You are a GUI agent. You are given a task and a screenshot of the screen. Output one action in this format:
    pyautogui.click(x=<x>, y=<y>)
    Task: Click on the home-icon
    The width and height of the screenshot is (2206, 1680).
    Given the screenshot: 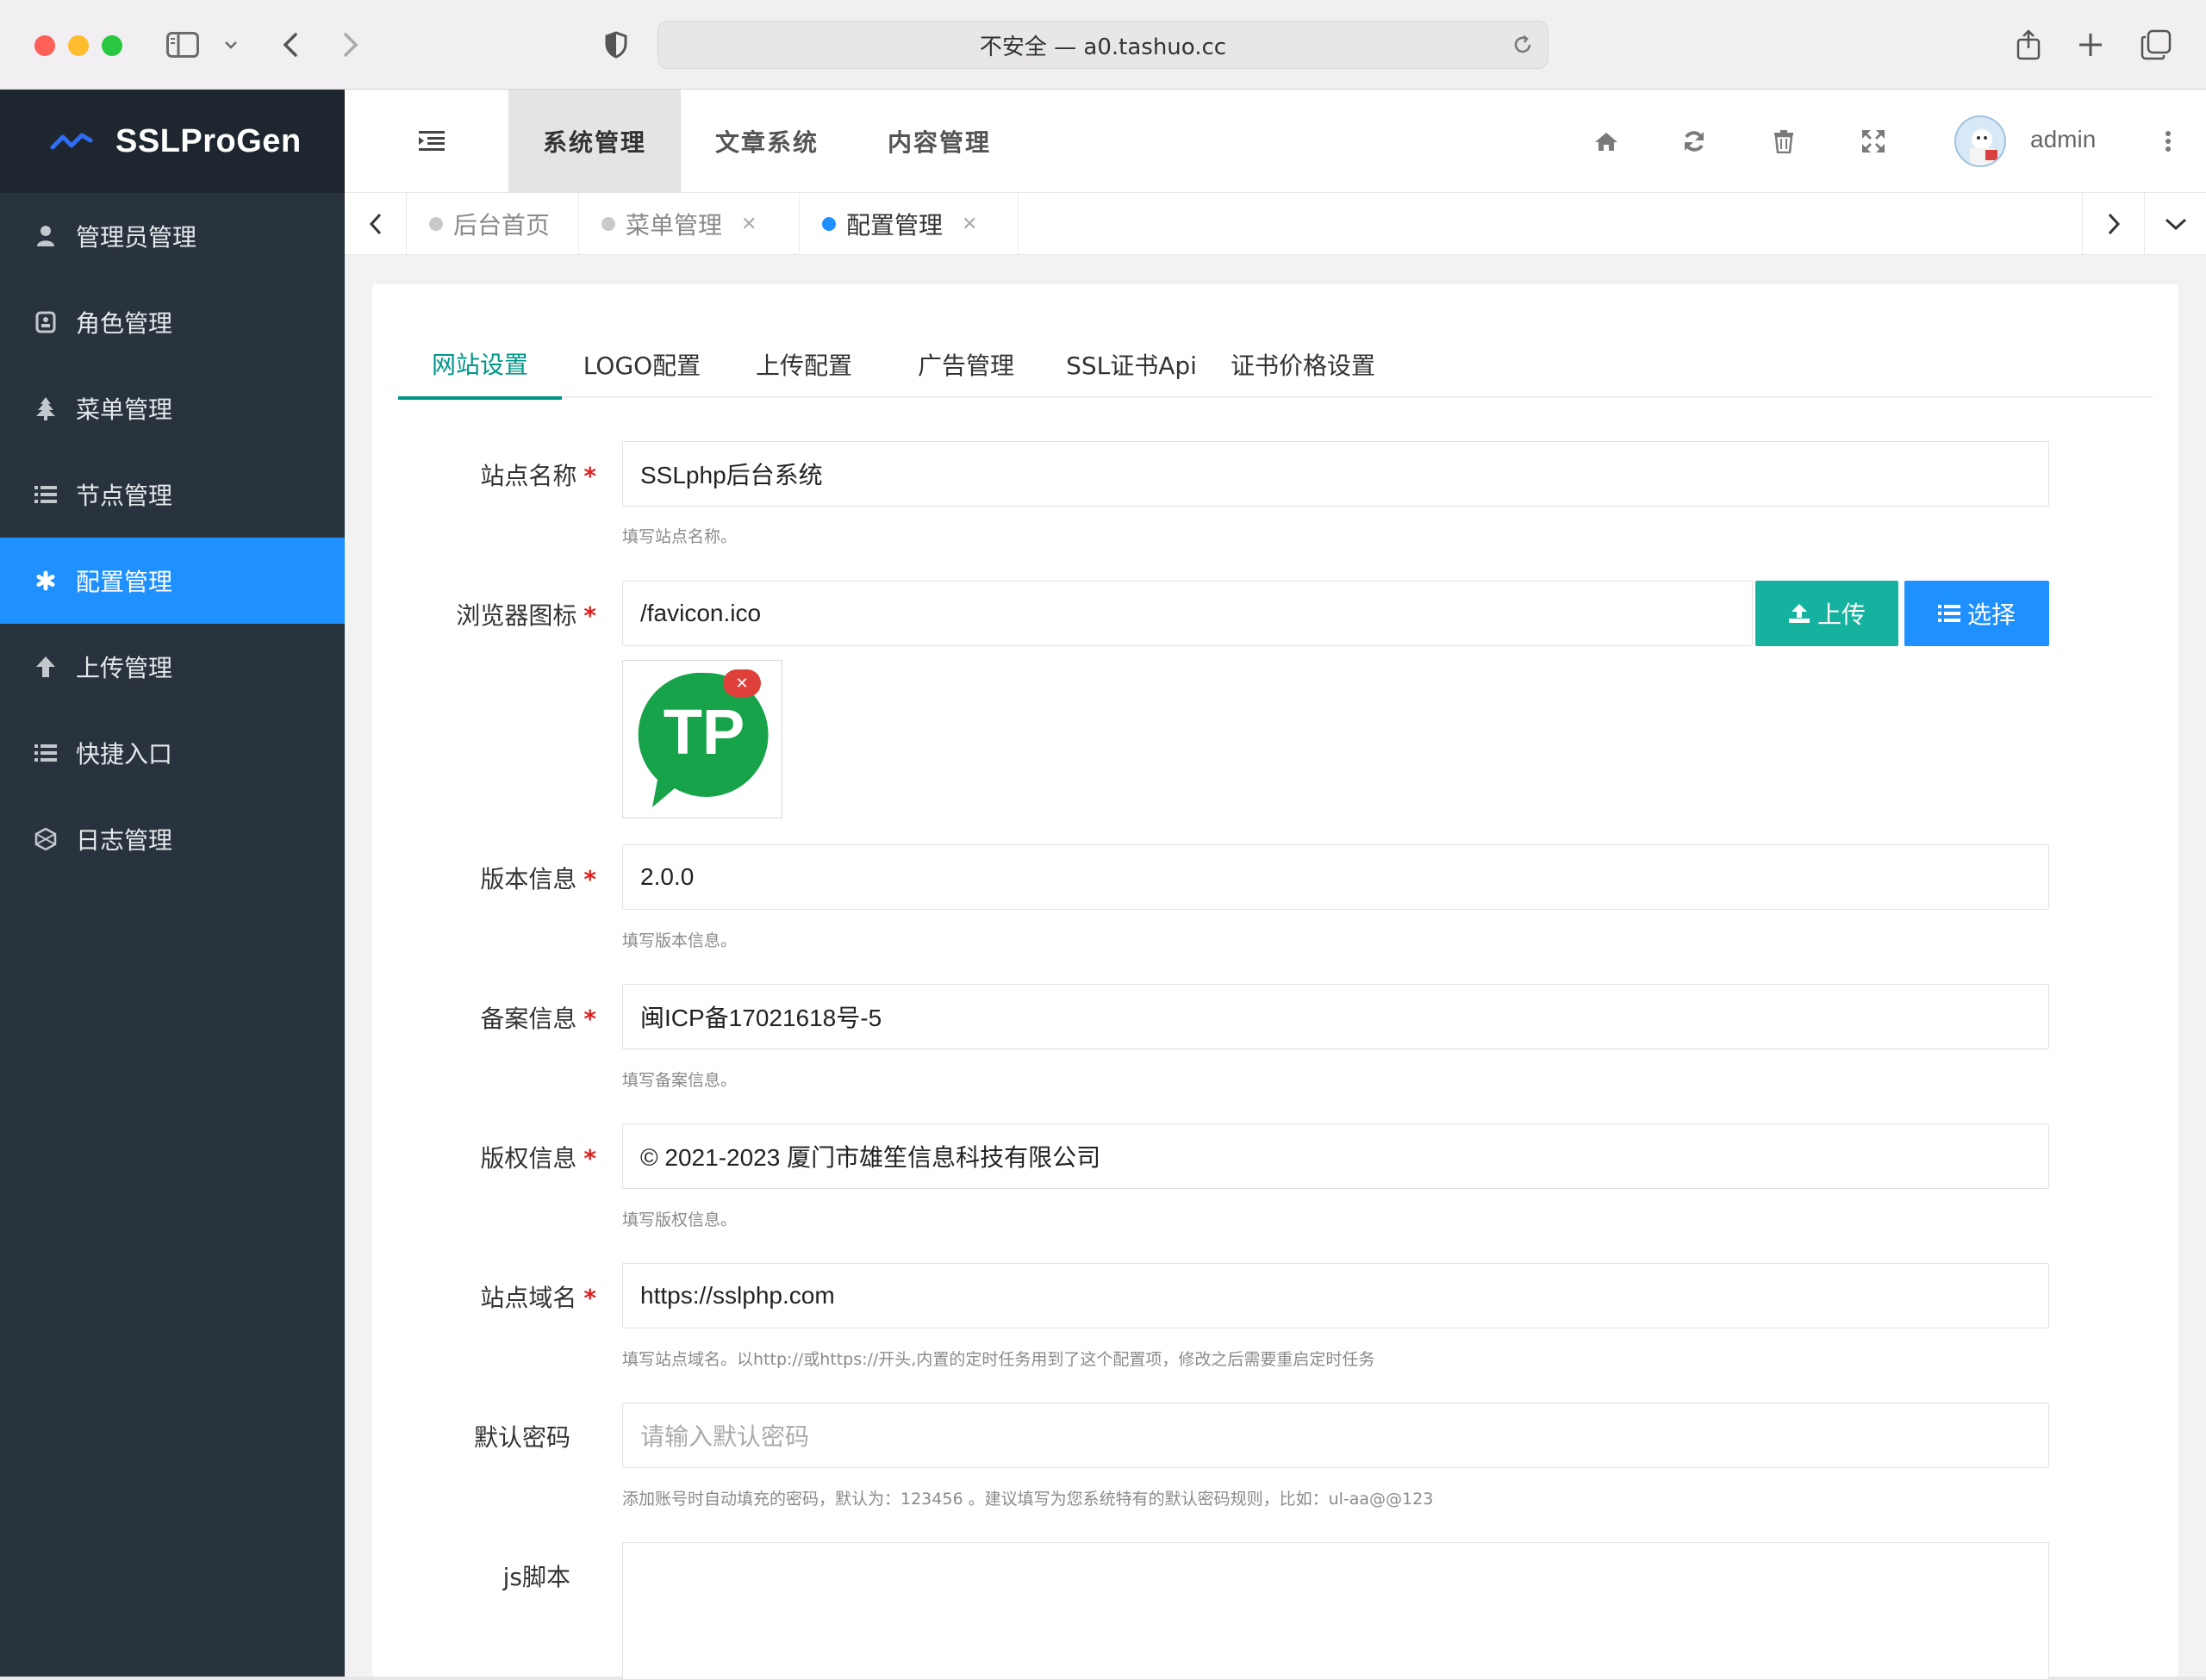 What is the action you would take?
    pyautogui.click(x=1606, y=142)
    